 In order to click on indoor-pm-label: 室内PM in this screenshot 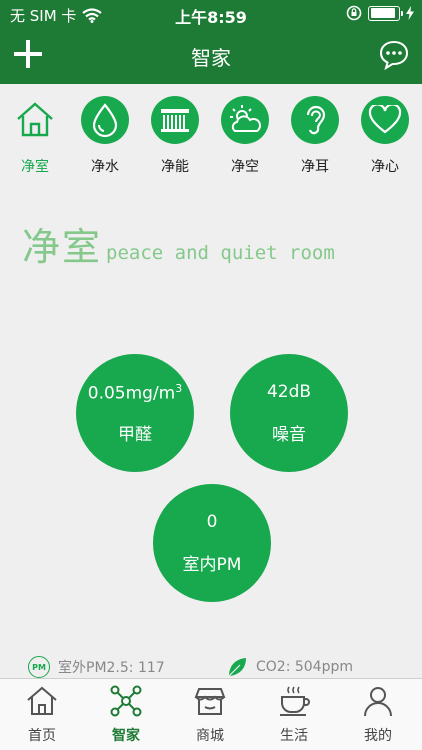, I will do `click(212, 565)`.